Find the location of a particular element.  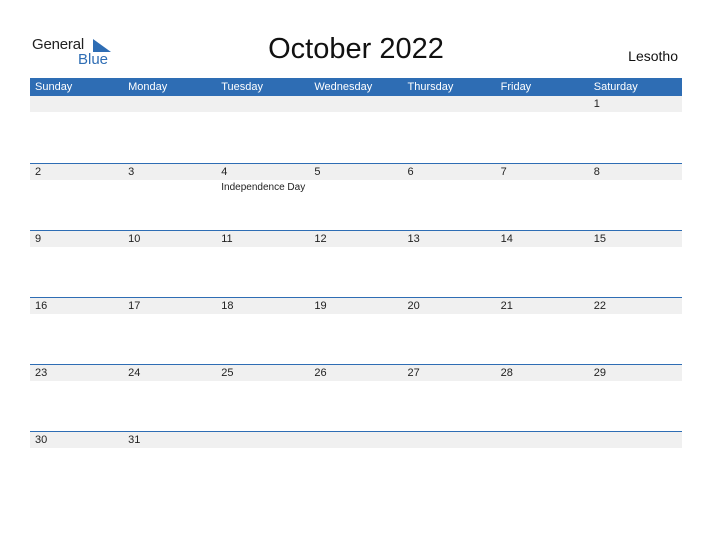

event-row: Independence Day is located at coordinates (356, 186).